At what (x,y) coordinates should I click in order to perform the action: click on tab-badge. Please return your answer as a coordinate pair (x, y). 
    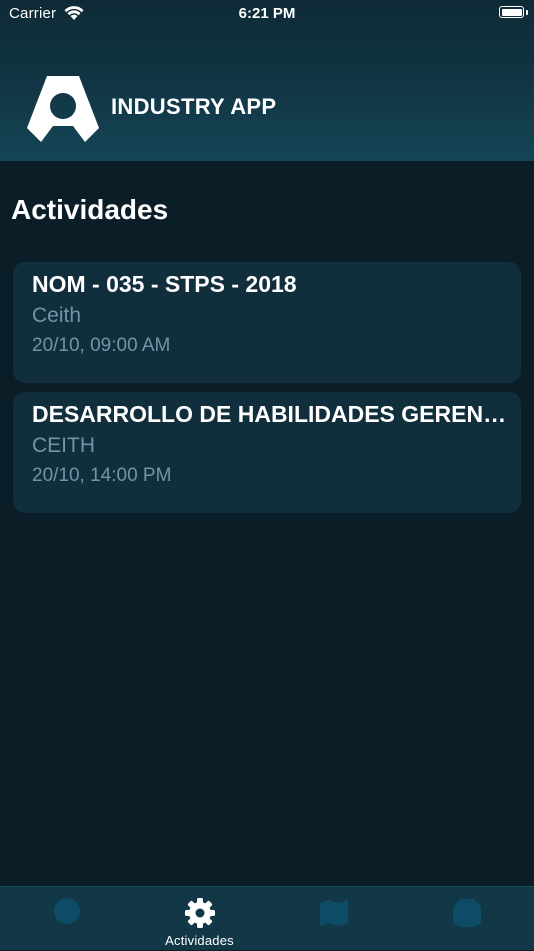
    Looking at the image, I should click on (466, 919).